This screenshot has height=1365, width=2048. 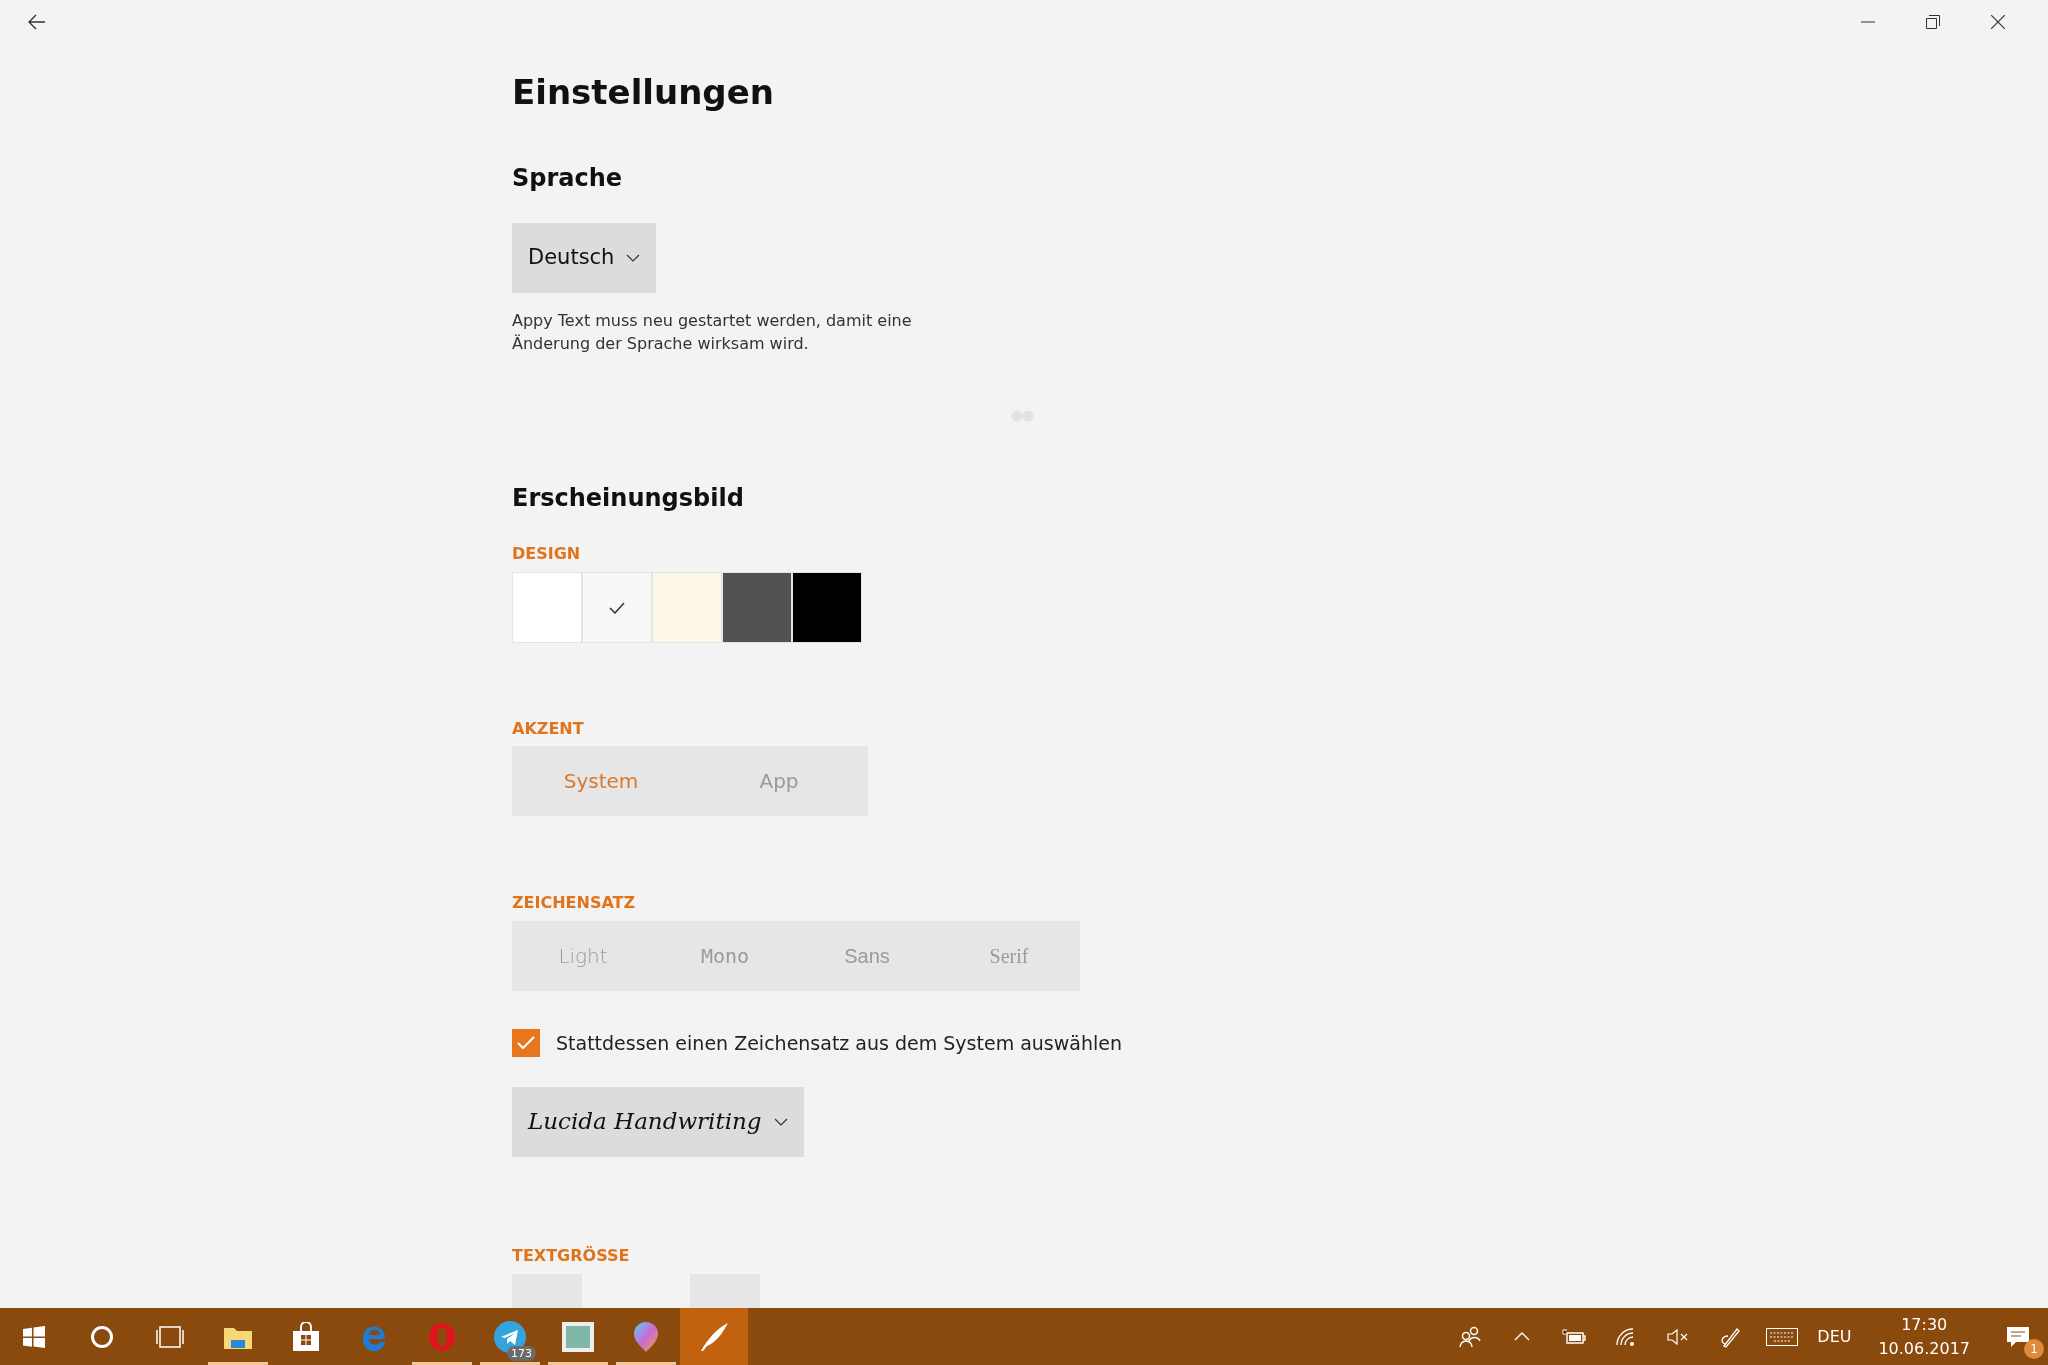 I want to click on speaker-muted-icon, so click(x=1678, y=1336).